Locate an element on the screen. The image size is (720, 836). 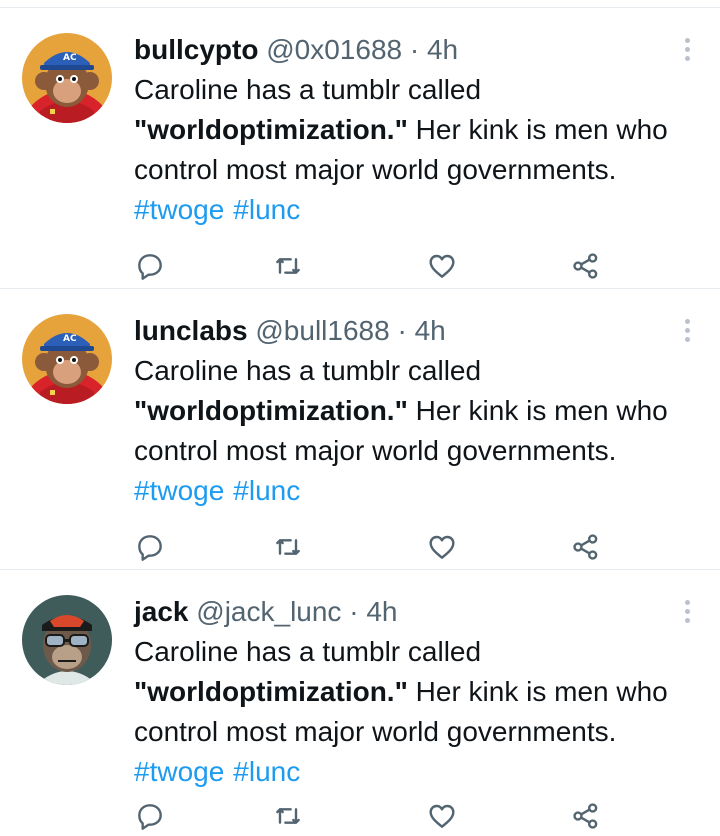
ape-avatar-icon is located at coordinates (67, 640).